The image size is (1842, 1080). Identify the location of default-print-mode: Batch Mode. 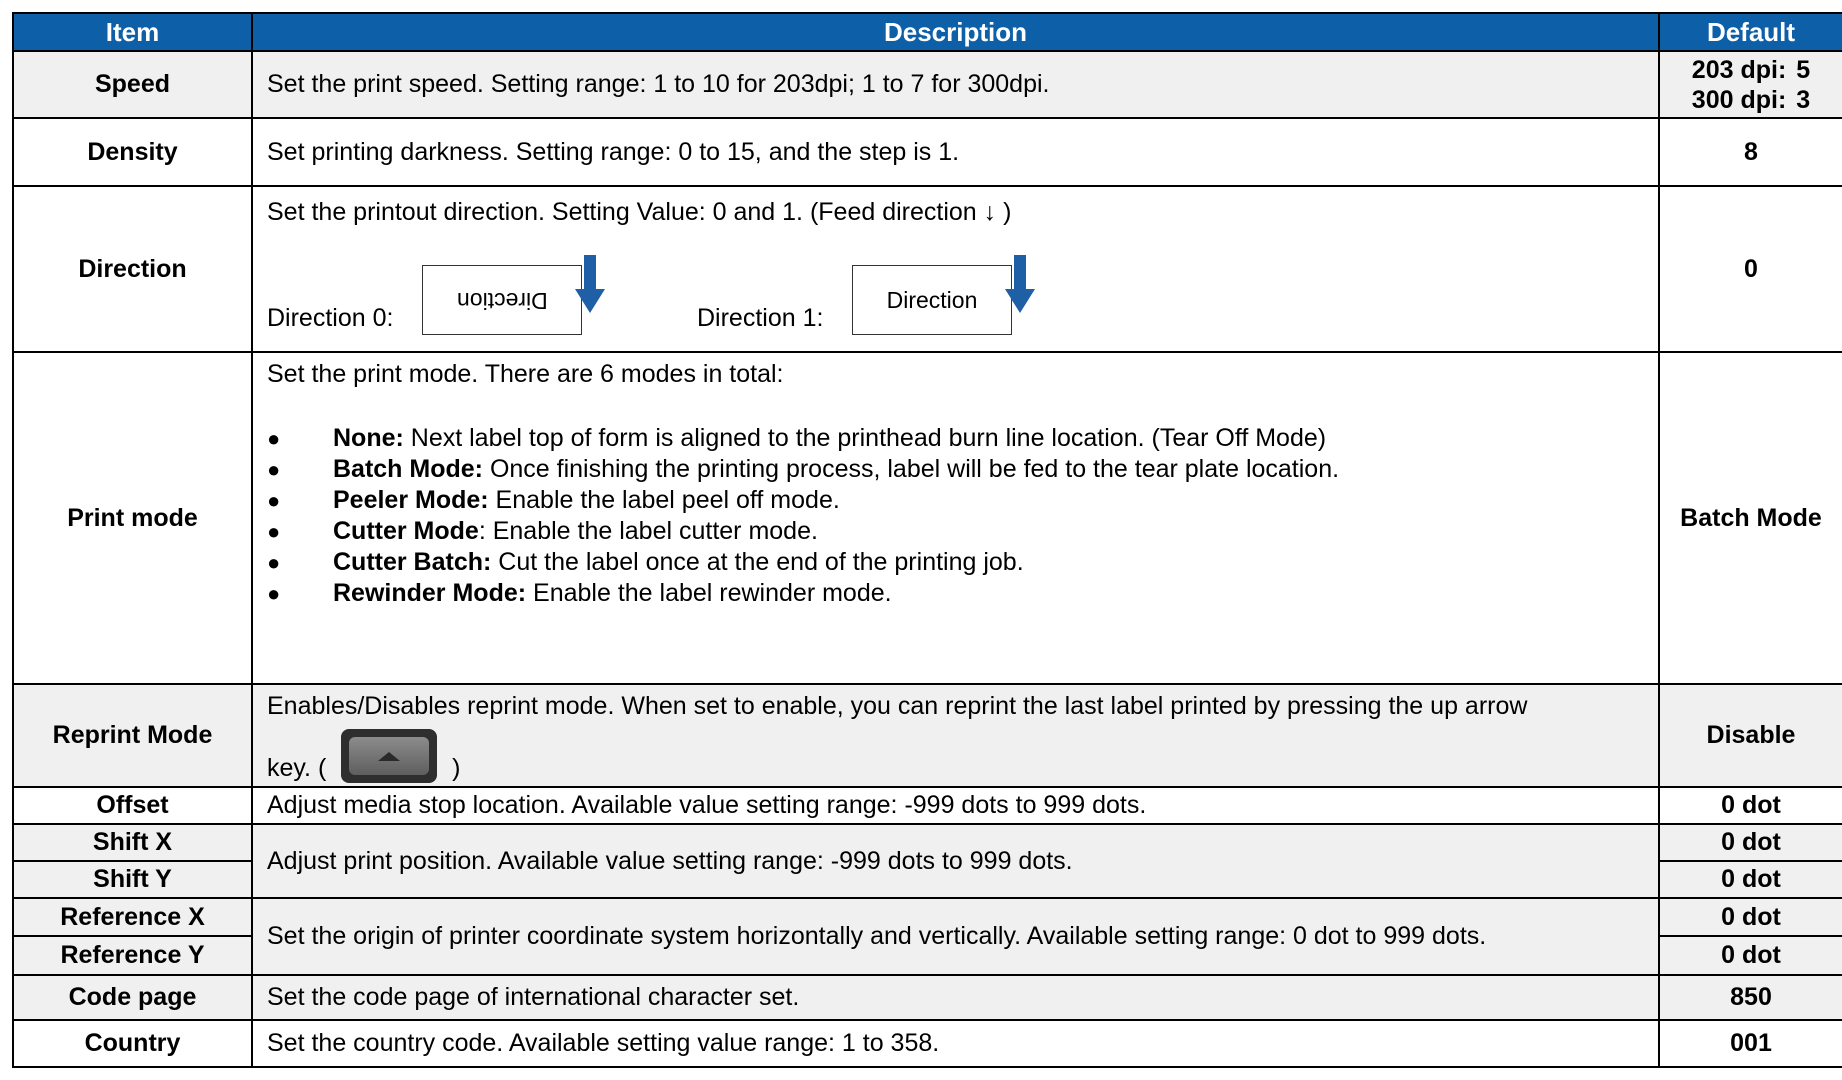
(1750, 518).